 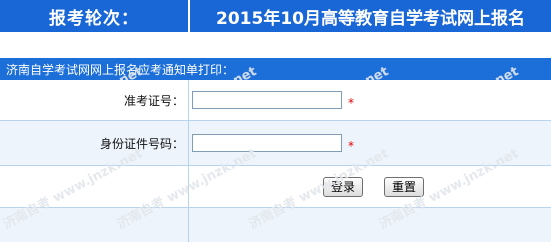 What do you see at coordinates (141, 143) in the screenshot?
I see `id-card-label: 身份证件号码：` at bounding box center [141, 143].